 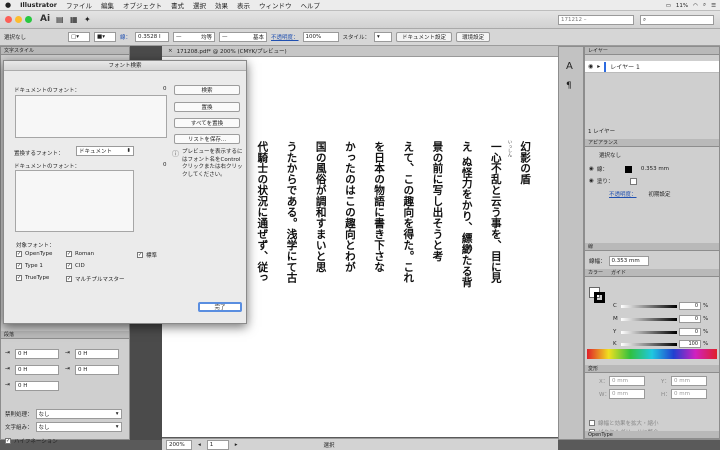 I want to click on layers-tab: レイヤー, so click(x=652, y=51).